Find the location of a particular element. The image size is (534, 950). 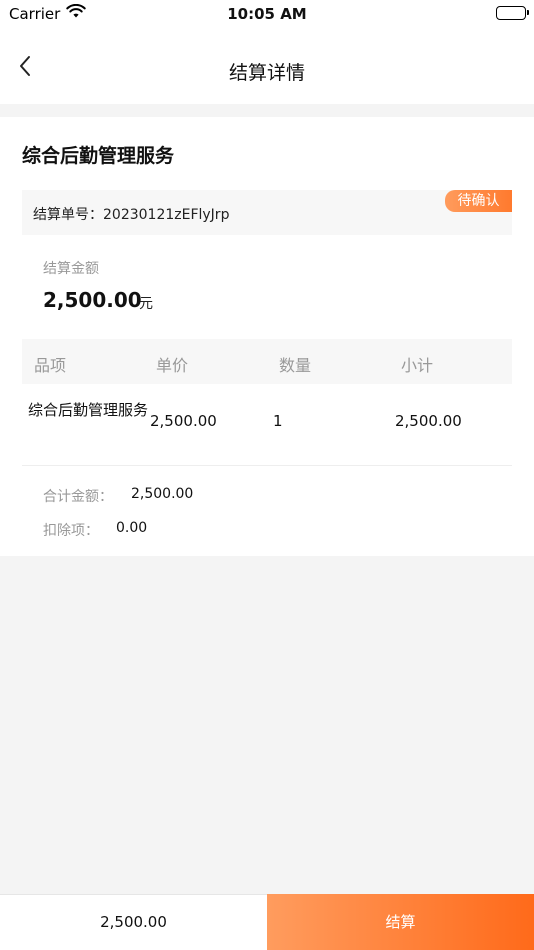

row-quantity: 1 is located at coordinates (278, 421).